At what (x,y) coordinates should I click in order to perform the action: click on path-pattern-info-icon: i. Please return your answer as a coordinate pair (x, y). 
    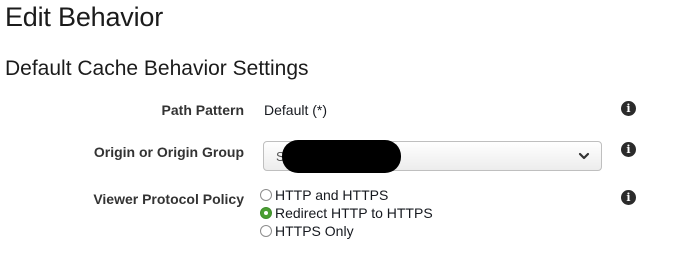
    Looking at the image, I should click on (628, 108).